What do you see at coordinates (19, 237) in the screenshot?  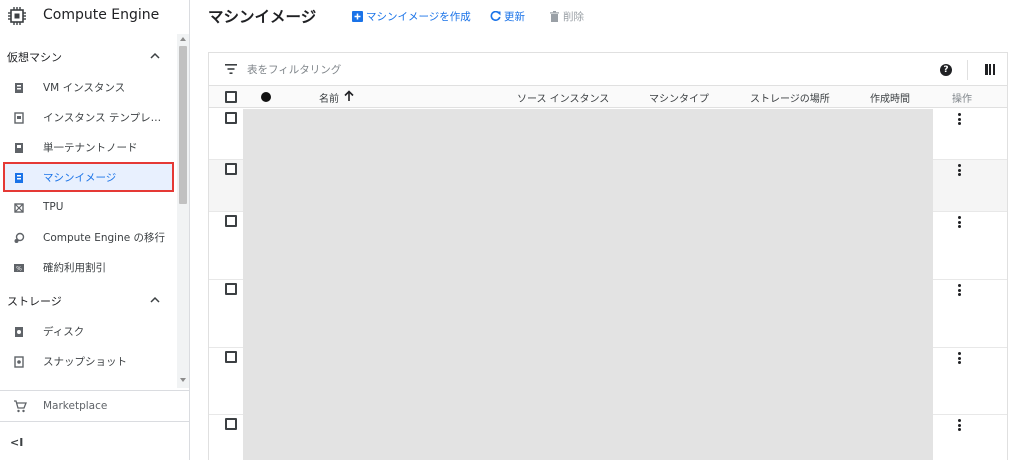 I see `migrate-icon` at bounding box center [19, 237].